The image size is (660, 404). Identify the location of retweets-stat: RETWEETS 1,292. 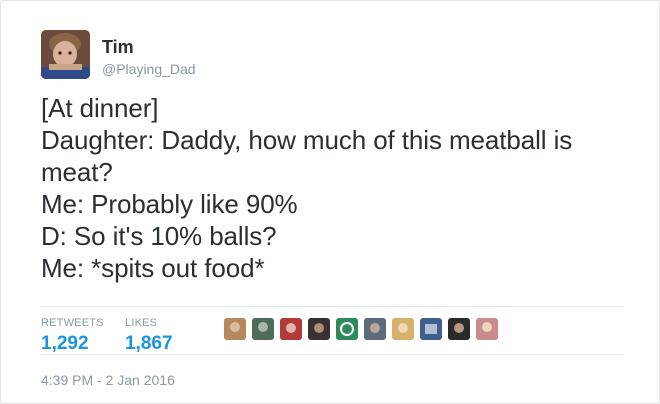
(72, 336).